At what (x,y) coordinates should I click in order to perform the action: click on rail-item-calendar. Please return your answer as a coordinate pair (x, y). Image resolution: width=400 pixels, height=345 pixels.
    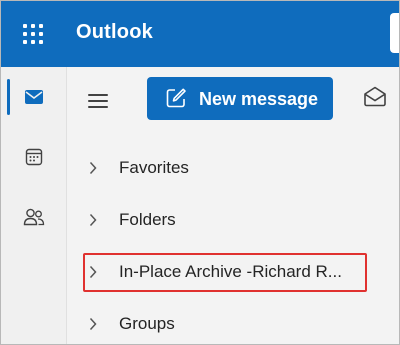
    Looking at the image, I should click on (34, 157).